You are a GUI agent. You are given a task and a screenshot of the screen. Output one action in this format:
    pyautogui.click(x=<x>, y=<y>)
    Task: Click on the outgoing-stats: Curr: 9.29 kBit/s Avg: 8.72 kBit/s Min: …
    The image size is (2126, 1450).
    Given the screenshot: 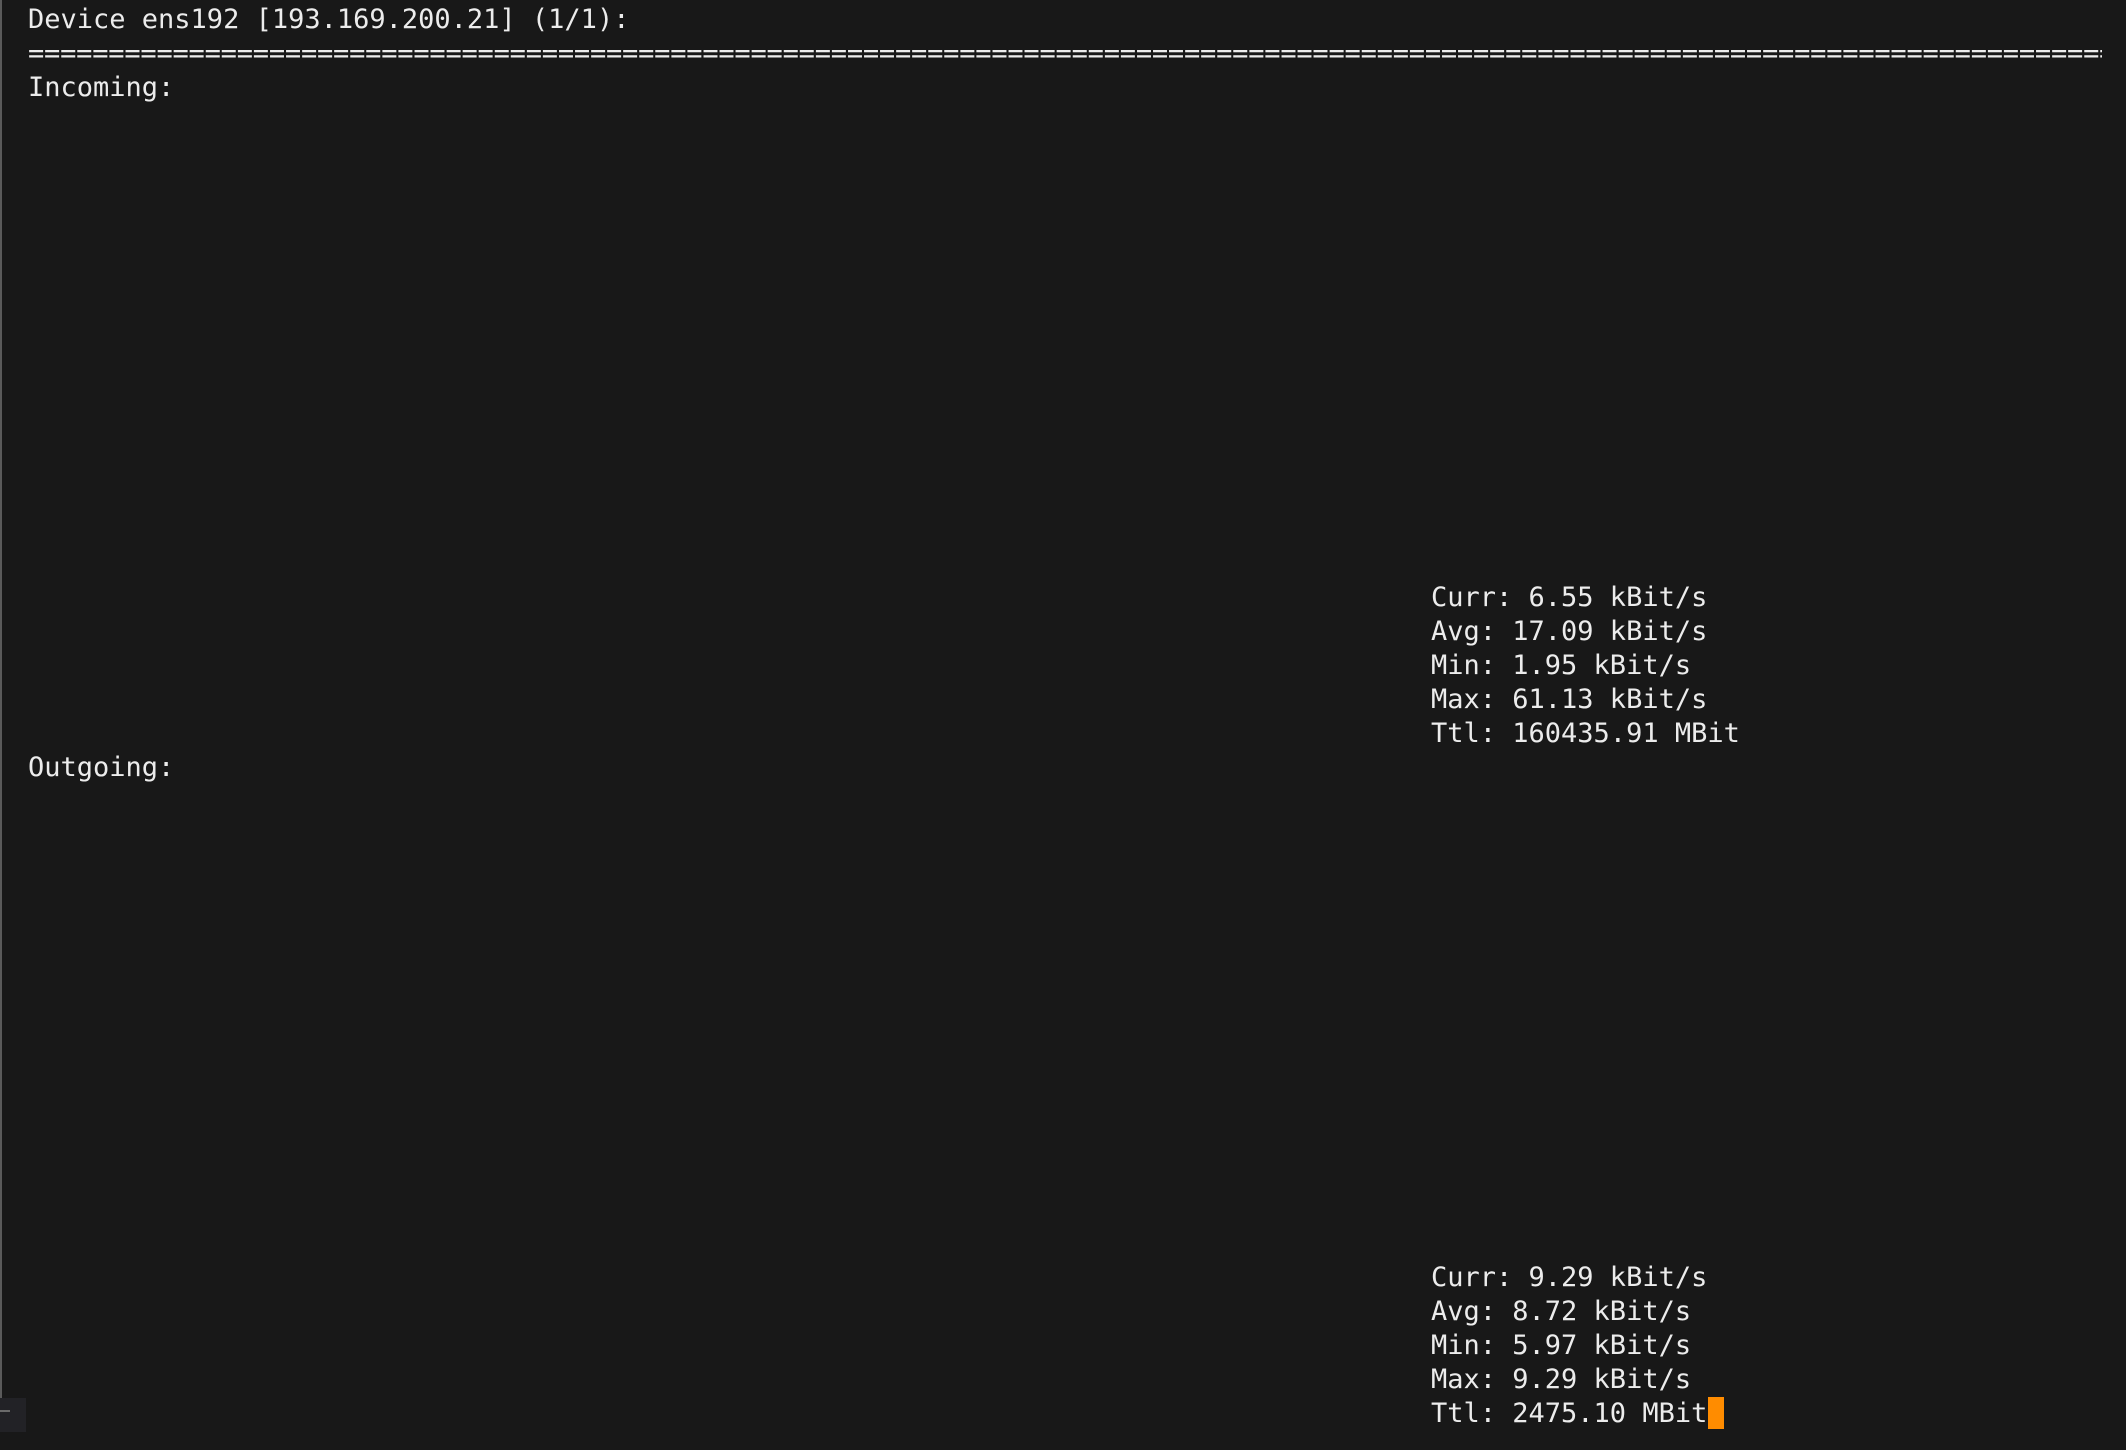 What is the action you would take?
    pyautogui.click(x=1578, y=1346)
    